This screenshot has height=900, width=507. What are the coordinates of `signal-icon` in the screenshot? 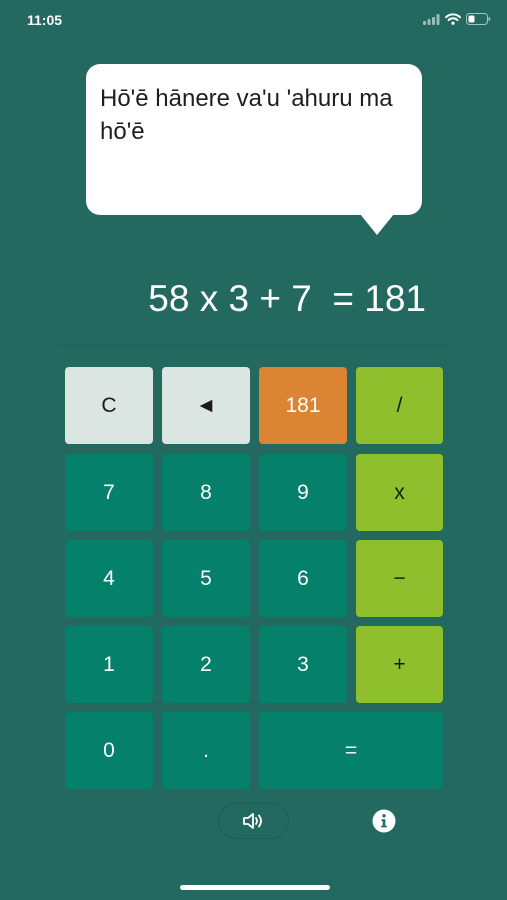 It's located at (431, 19).